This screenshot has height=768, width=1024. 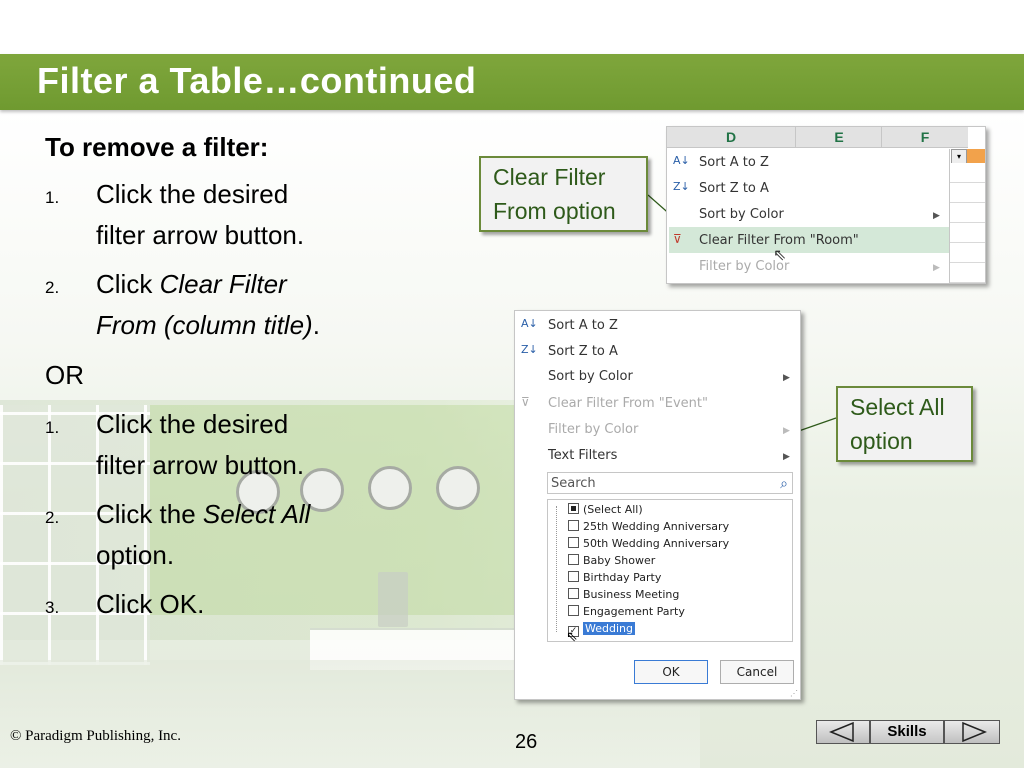 I want to click on search-input: Search ⌕, so click(x=670, y=483).